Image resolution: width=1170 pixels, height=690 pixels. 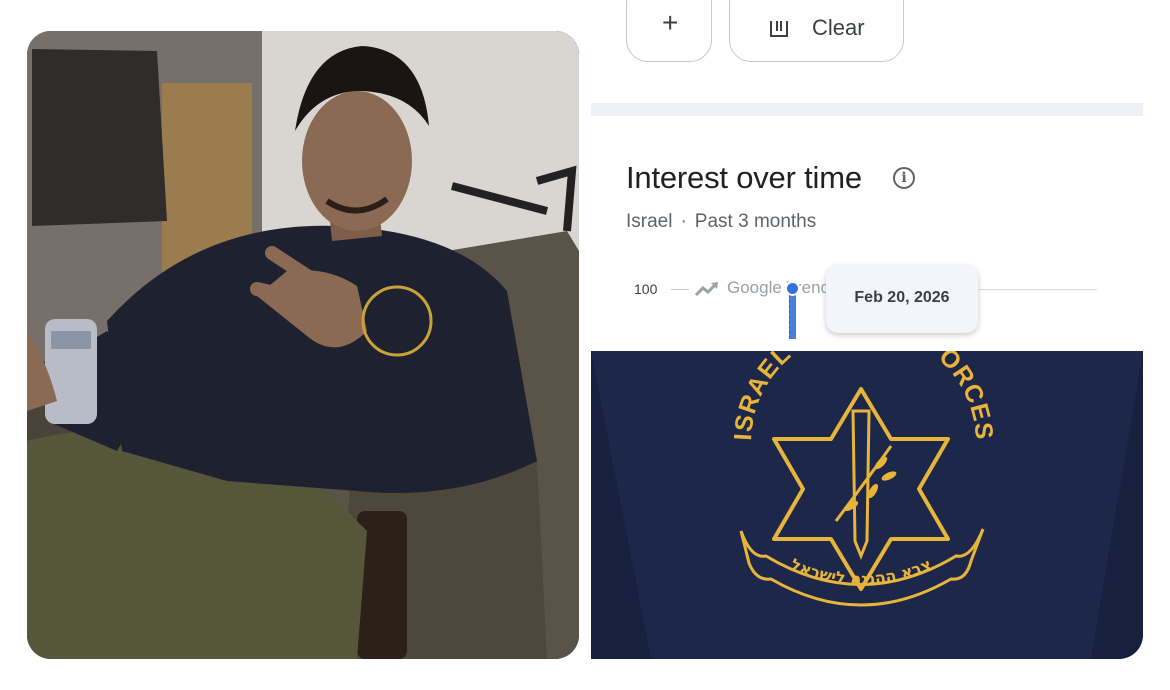 What do you see at coordinates (792, 288) in the screenshot?
I see `chart-cursor-dot` at bounding box center [792, 288].